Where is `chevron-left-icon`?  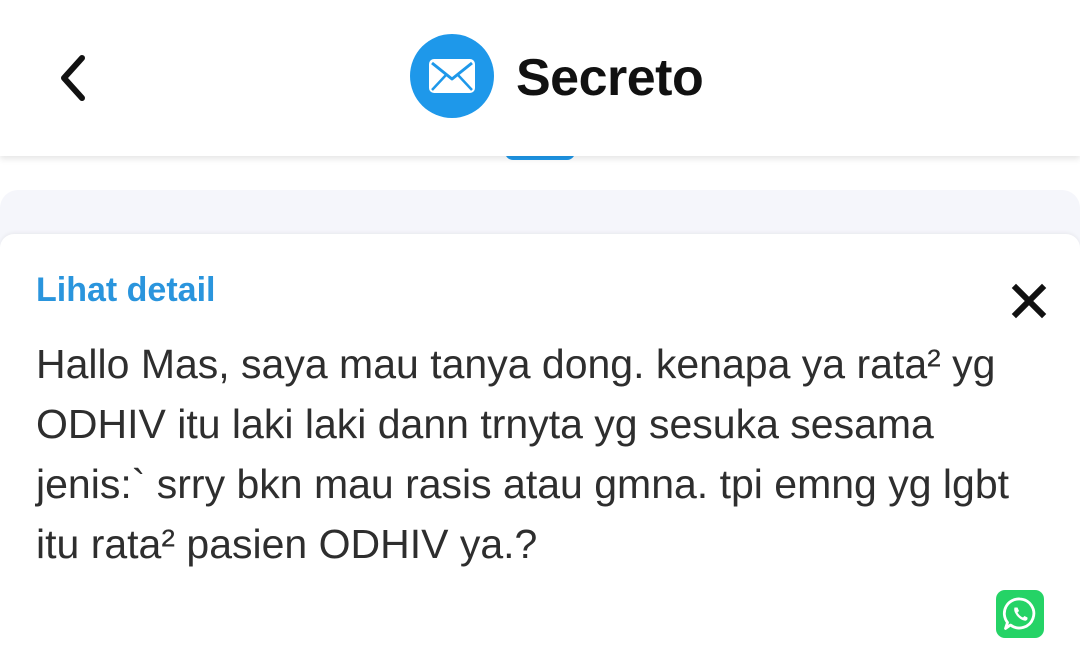 chevron-left-icon is located at coordinates (73, 78).